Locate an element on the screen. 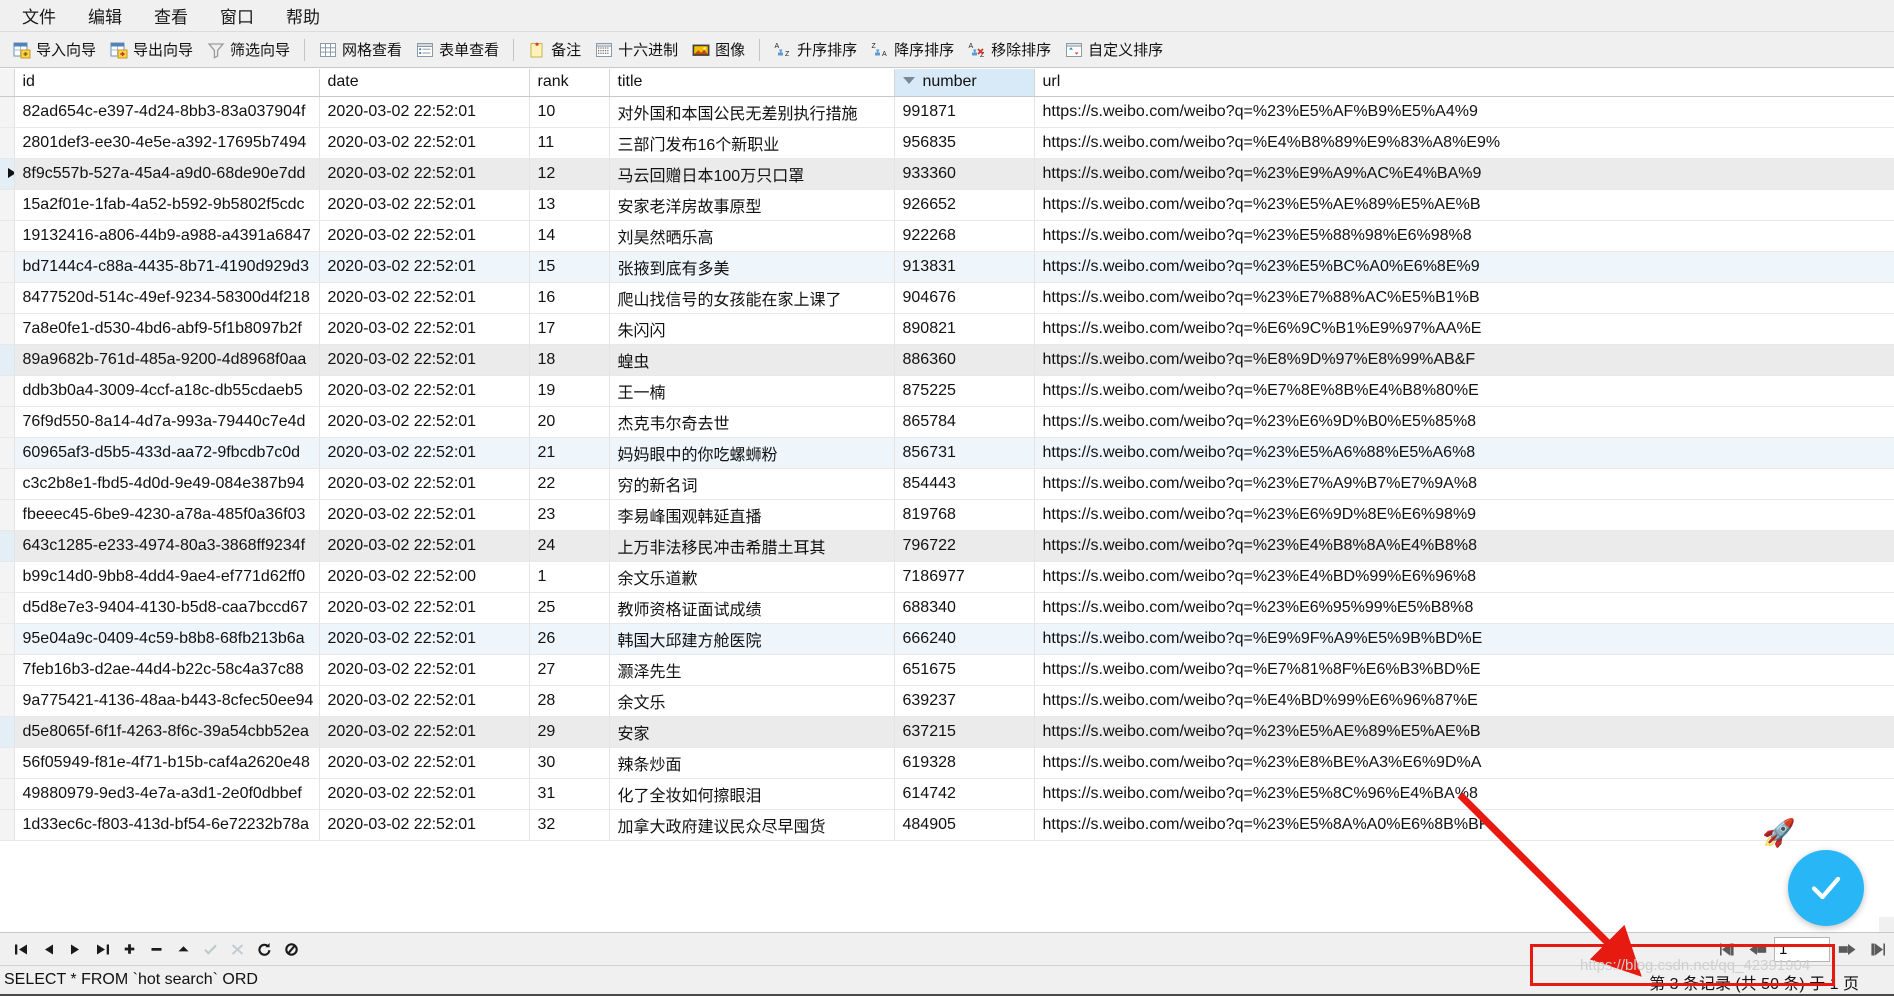 The image size is (1894, 996). refresh-button is located at coordinates (264, 949).